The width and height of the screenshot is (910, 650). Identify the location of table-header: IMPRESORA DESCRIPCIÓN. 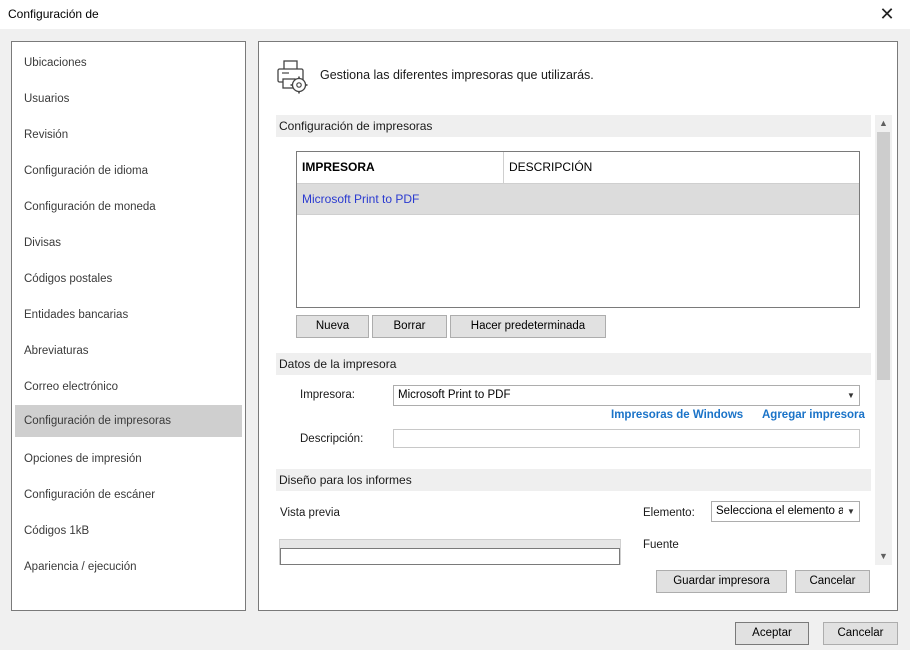
(578, 168).